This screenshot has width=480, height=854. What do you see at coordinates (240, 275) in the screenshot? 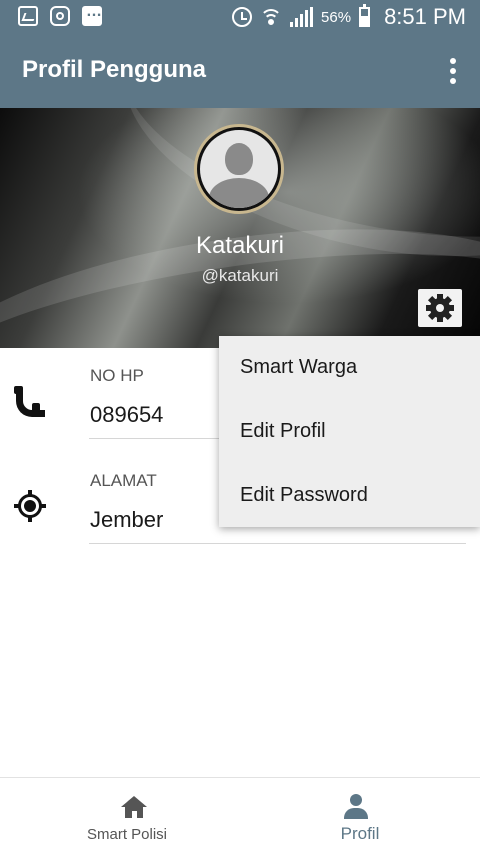
I see `profile-username: @katakuri` at bounding box center [240, 275].